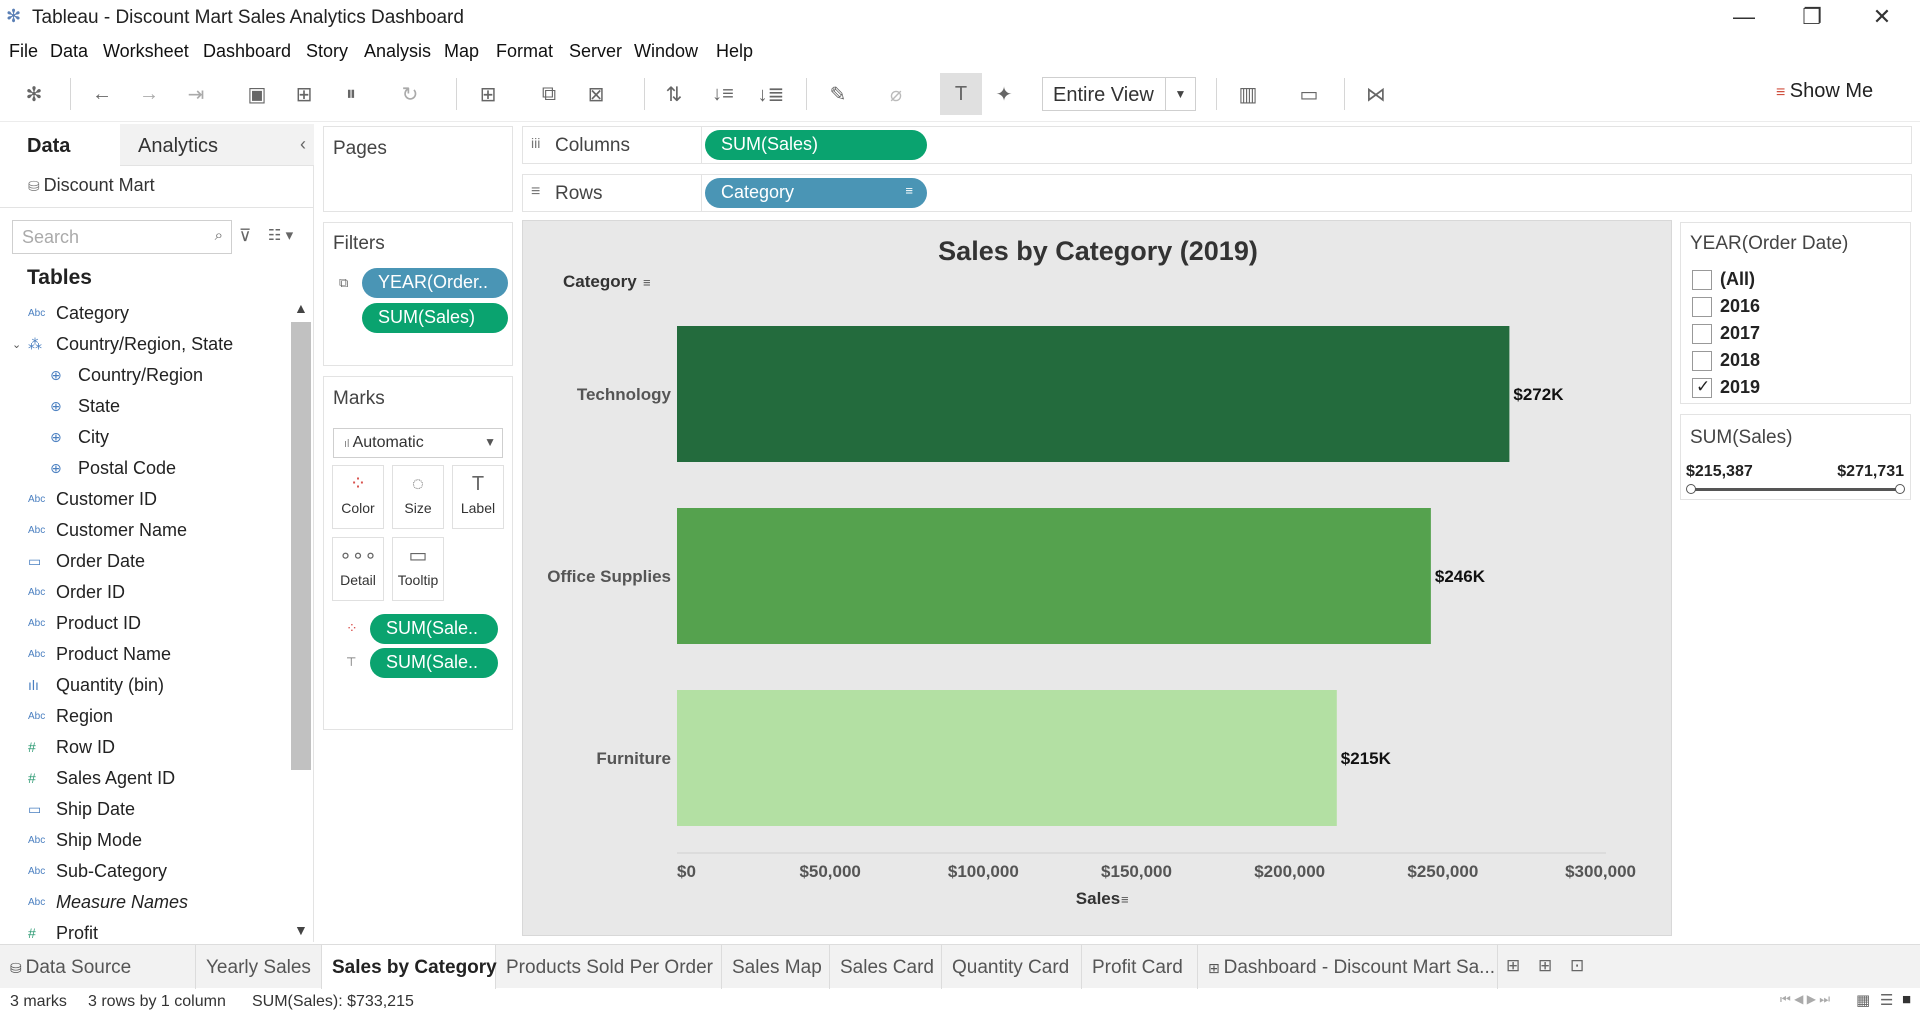 This screenshot has width=1920, height=1013. I want to click on scroll-down-icon: ▼, so click(301, 930).